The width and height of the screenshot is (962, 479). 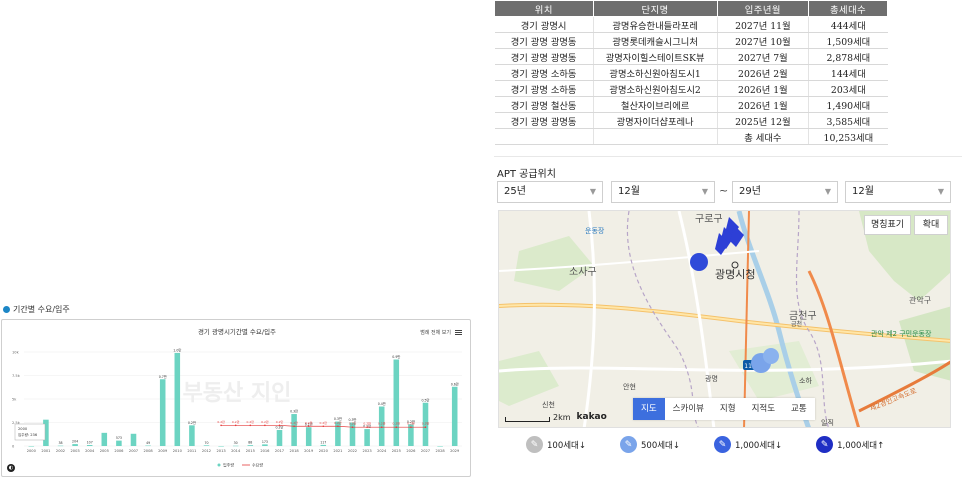 What do you see at coordinates (799, 409) in the screenshot?
I see `map-tab-4: 교통` at bounding box center [799, 409].